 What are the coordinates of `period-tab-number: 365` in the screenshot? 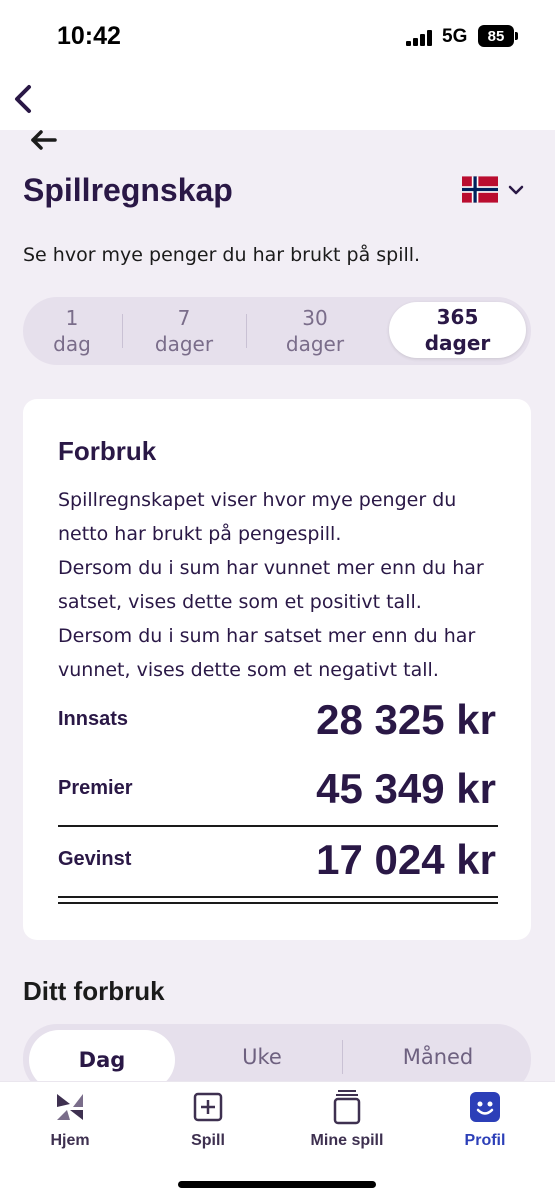 It's located at (457, 317).